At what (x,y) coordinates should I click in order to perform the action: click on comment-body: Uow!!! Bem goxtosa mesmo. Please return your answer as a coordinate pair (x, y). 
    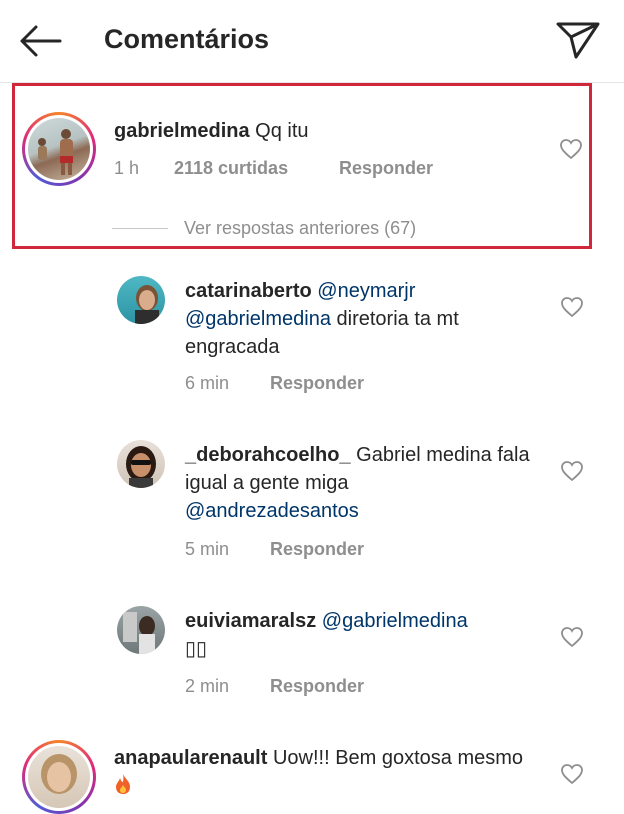
    Looking at the image, I should click on (398, 758).